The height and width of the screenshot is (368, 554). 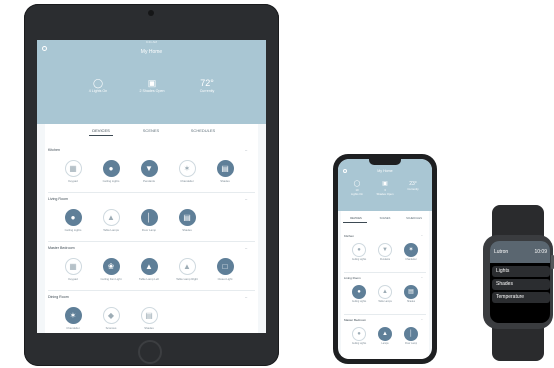 I want to click on tab-devices: DEVICES, so click(x=356, y=218).